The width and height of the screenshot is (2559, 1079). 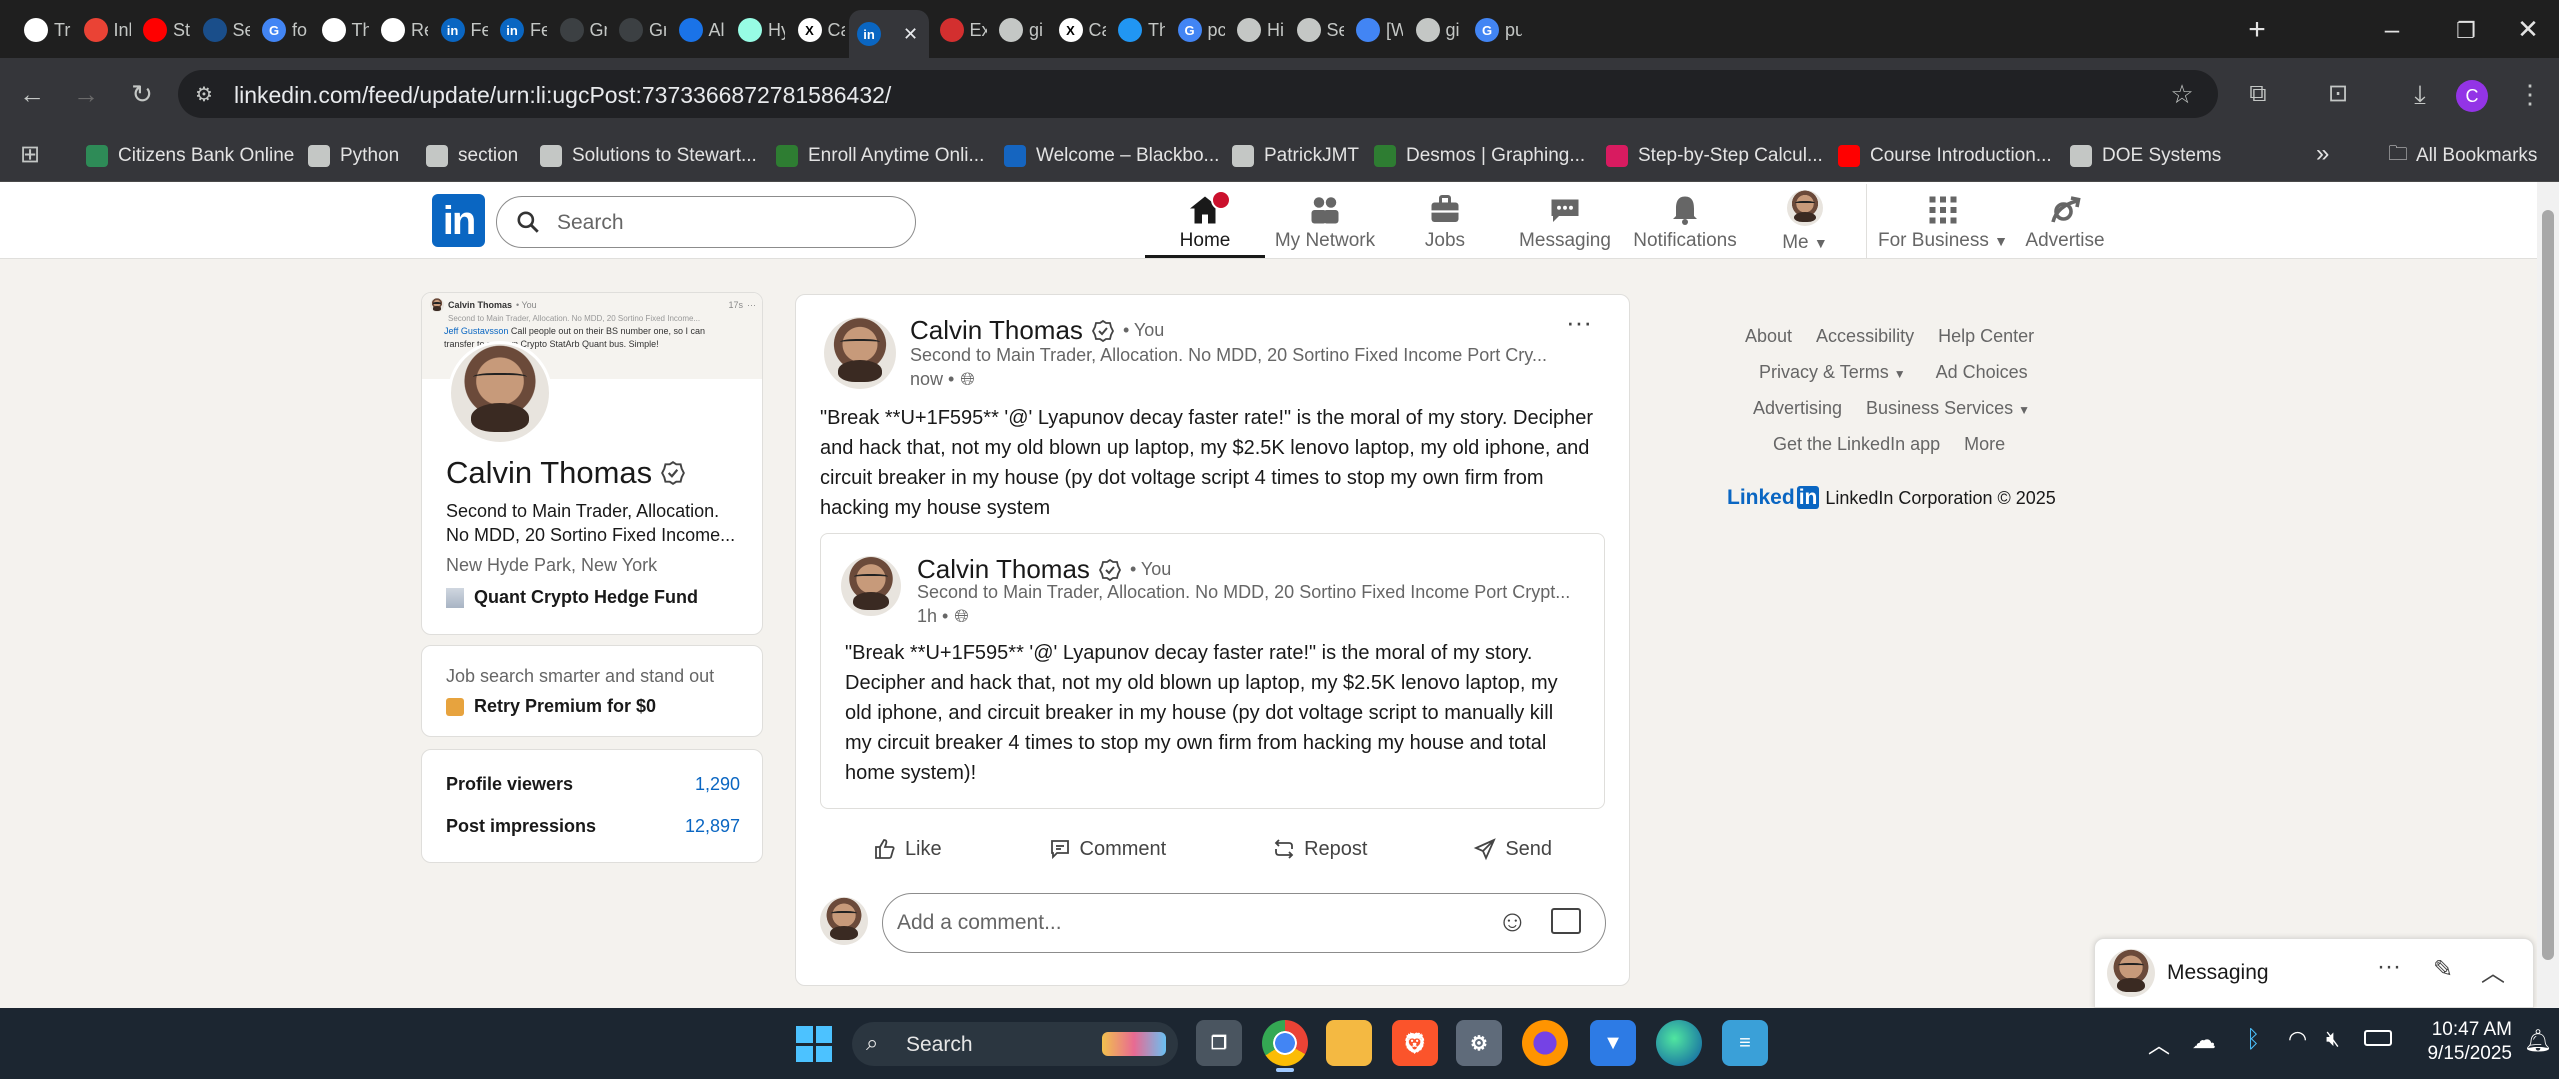 I want to click on stat-row-profile-viewers: Profile viewers 1,290, so click(x=593, y=784).